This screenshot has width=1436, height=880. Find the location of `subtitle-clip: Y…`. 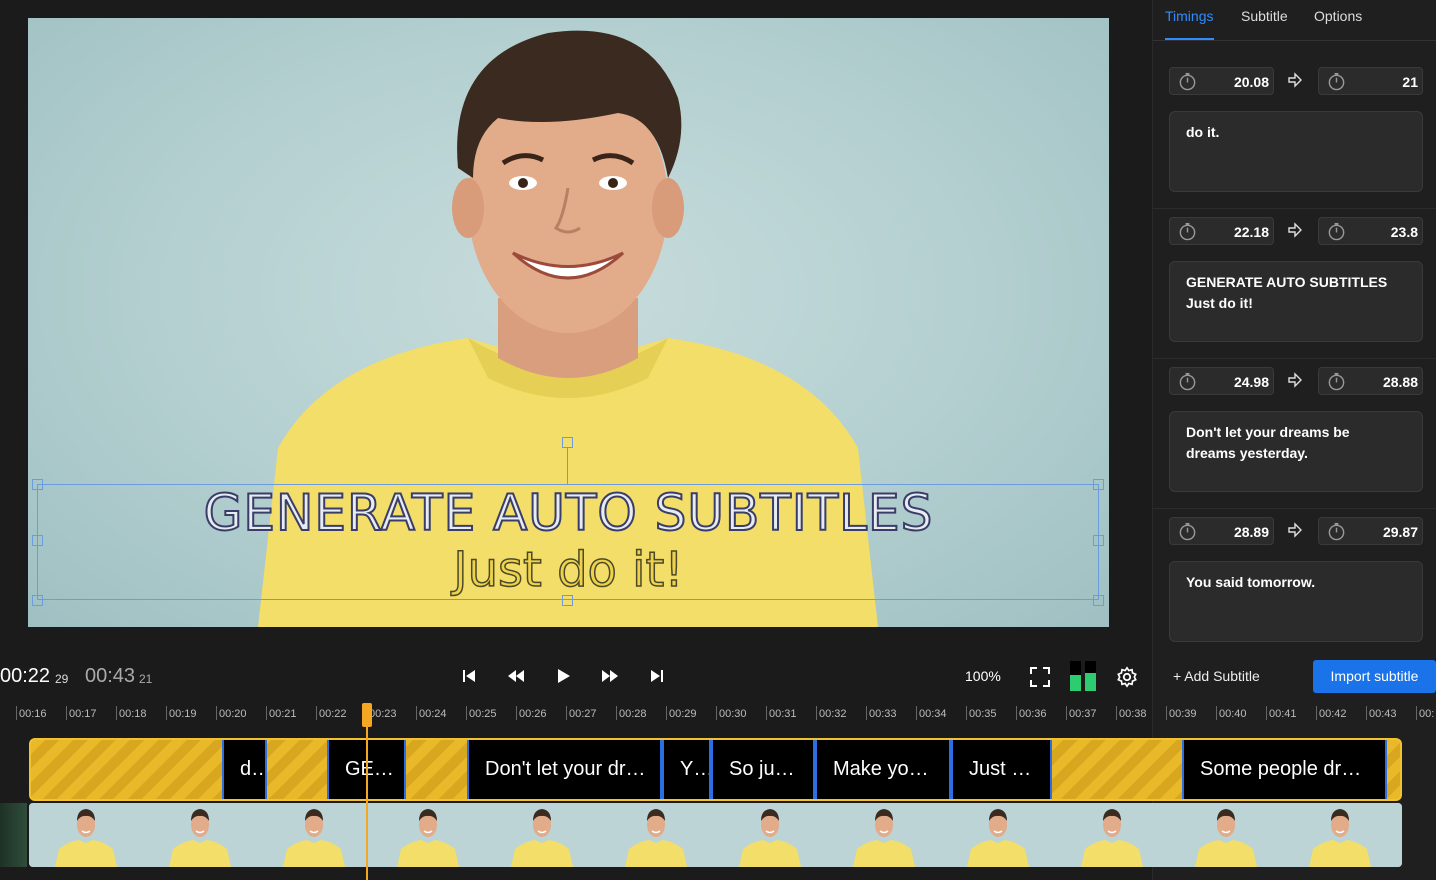

subtitle-clip: Y… is located at coordinates (686, 769).